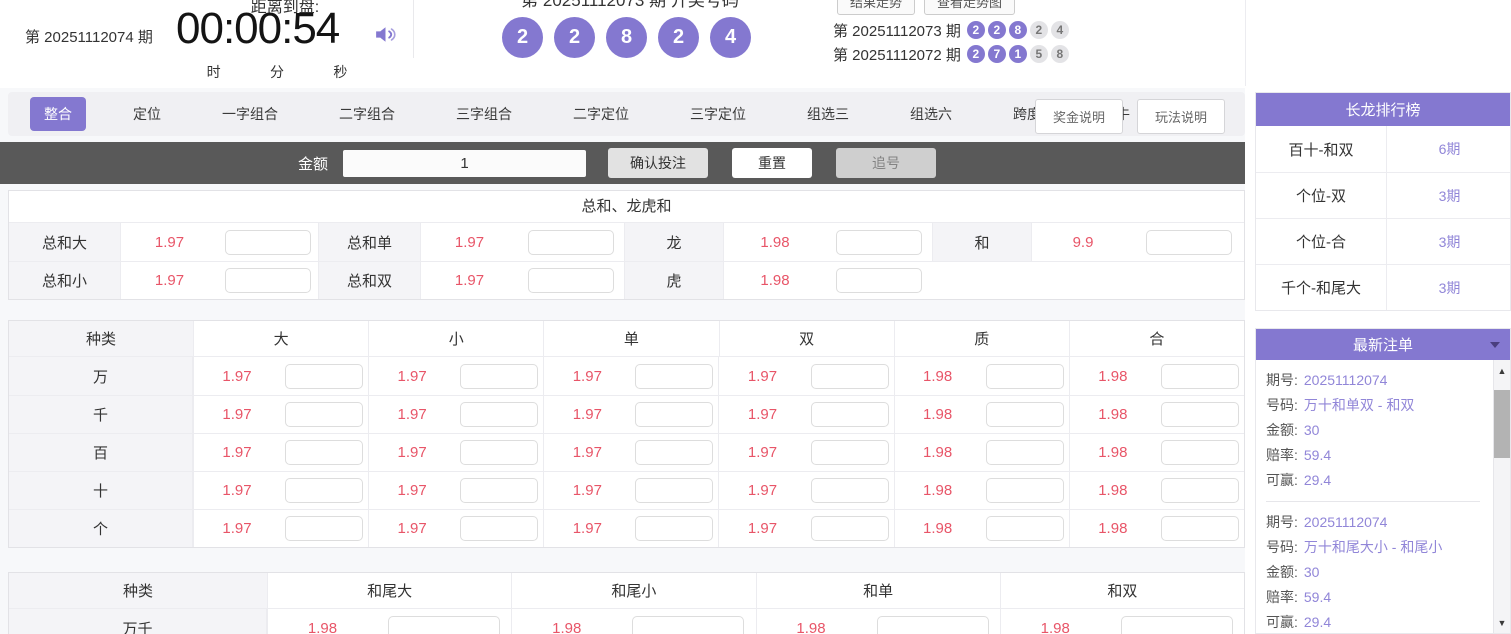  Describe the element at coordinates (58, 114) in the screenshot. I see `tab-zhenghe: 整合` at that location.